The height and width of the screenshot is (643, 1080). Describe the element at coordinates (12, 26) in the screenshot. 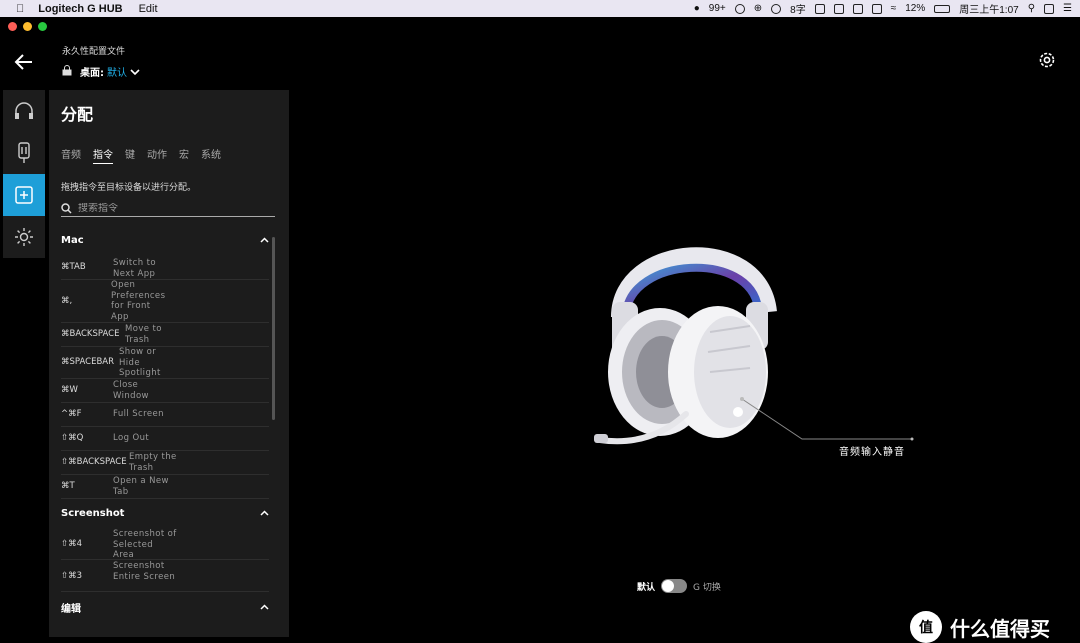

I see `close-window-button` at that location.